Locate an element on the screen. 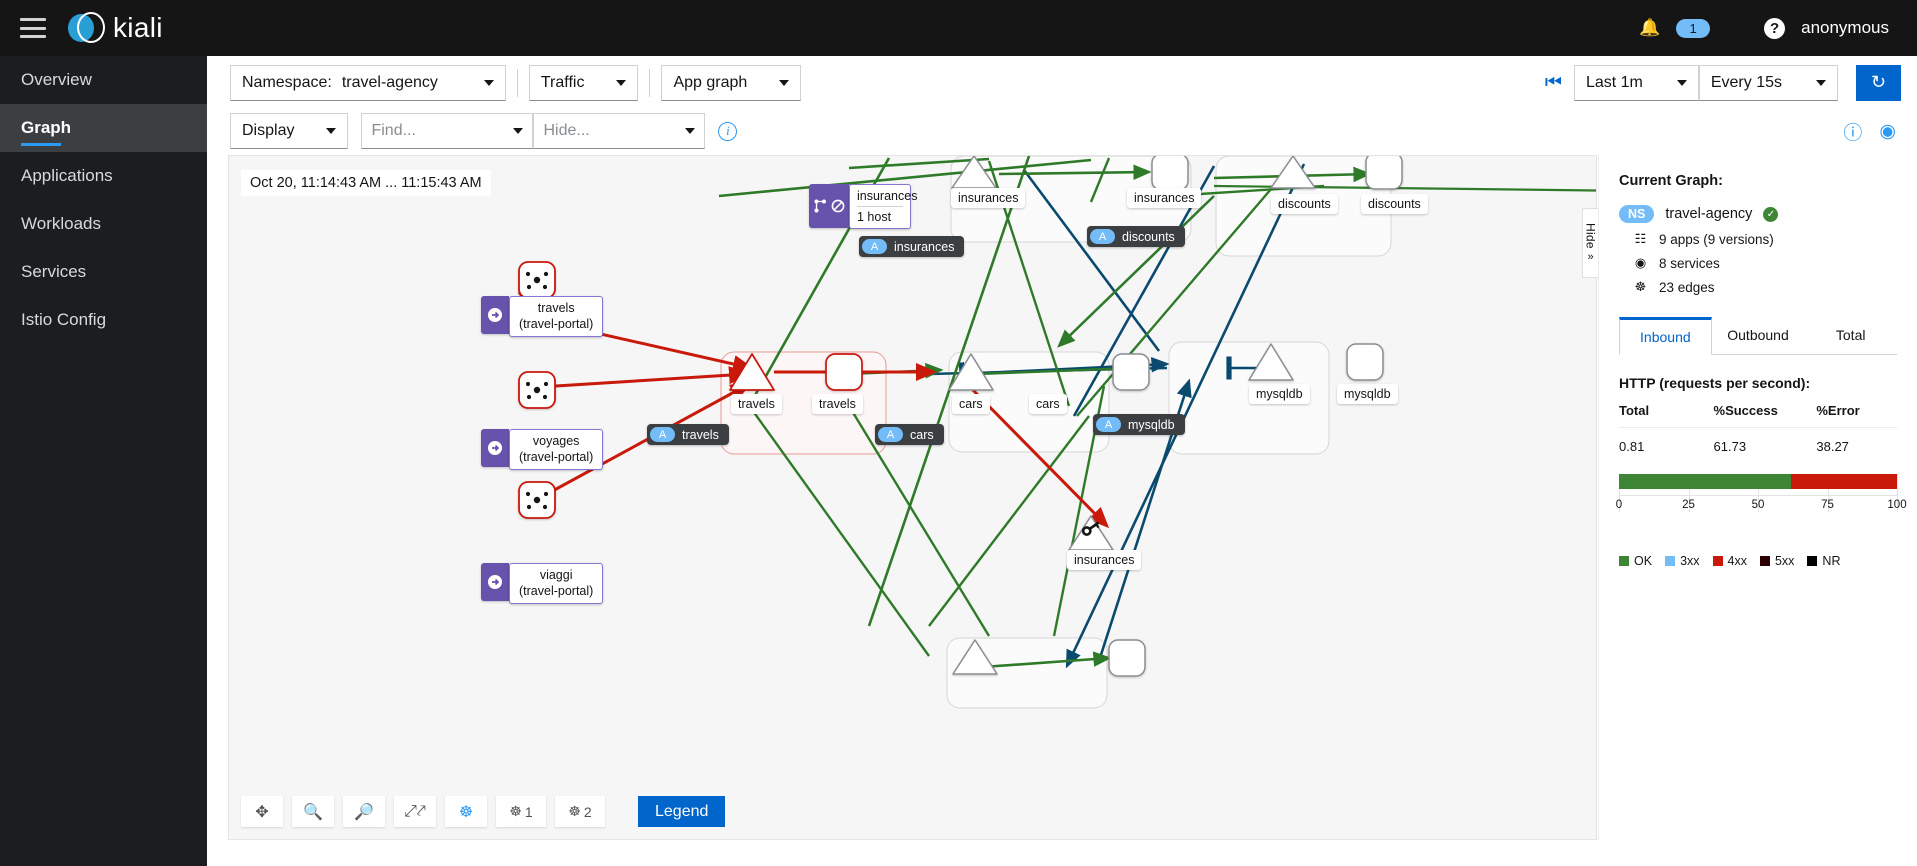 This screenshot has height=866, width=1917. axis-tick-label: 100 is located at coordinates (1897, 505).